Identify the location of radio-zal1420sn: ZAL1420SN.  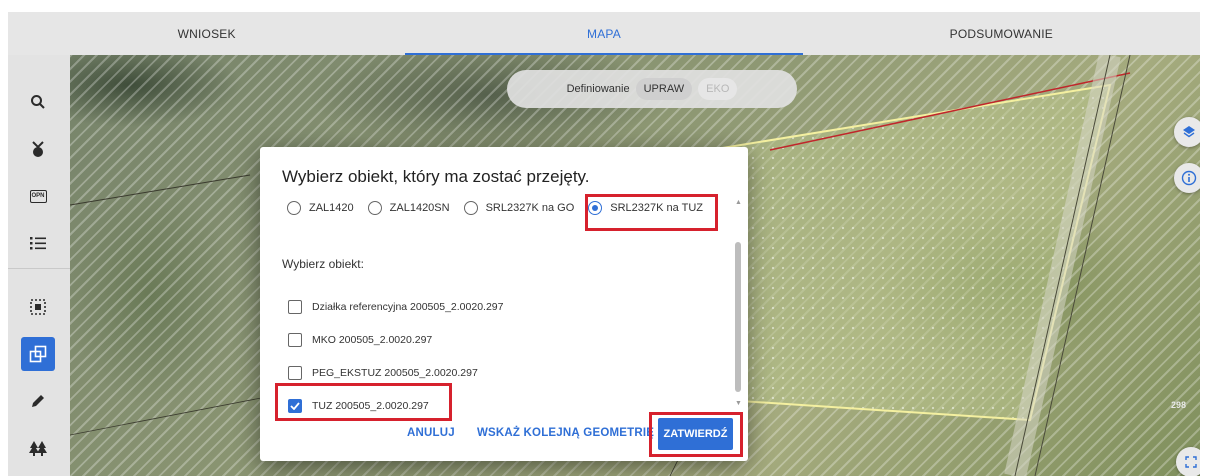
(408, 208).